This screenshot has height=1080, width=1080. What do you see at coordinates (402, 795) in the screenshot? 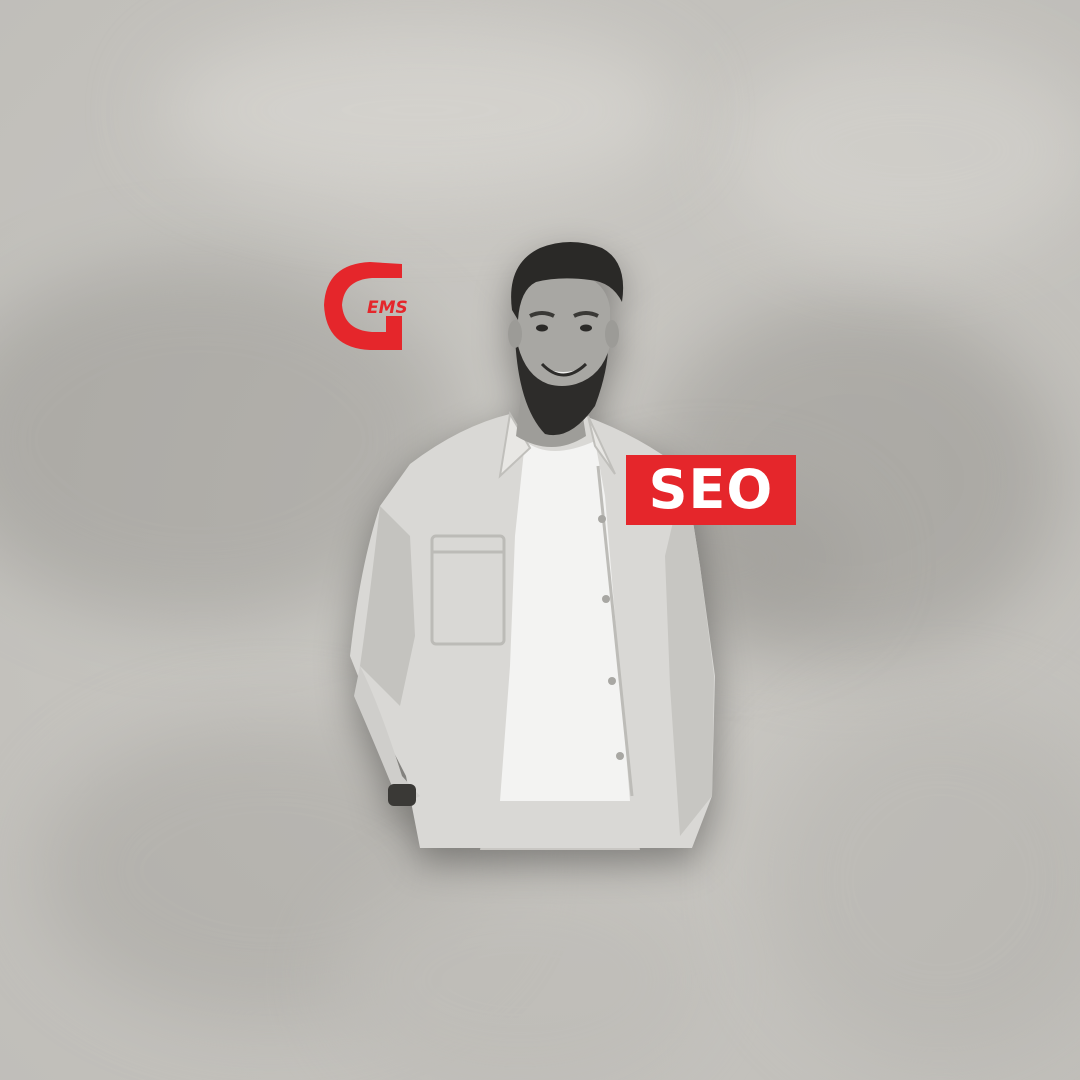
I see `watch` at bounding box center [402, 795].